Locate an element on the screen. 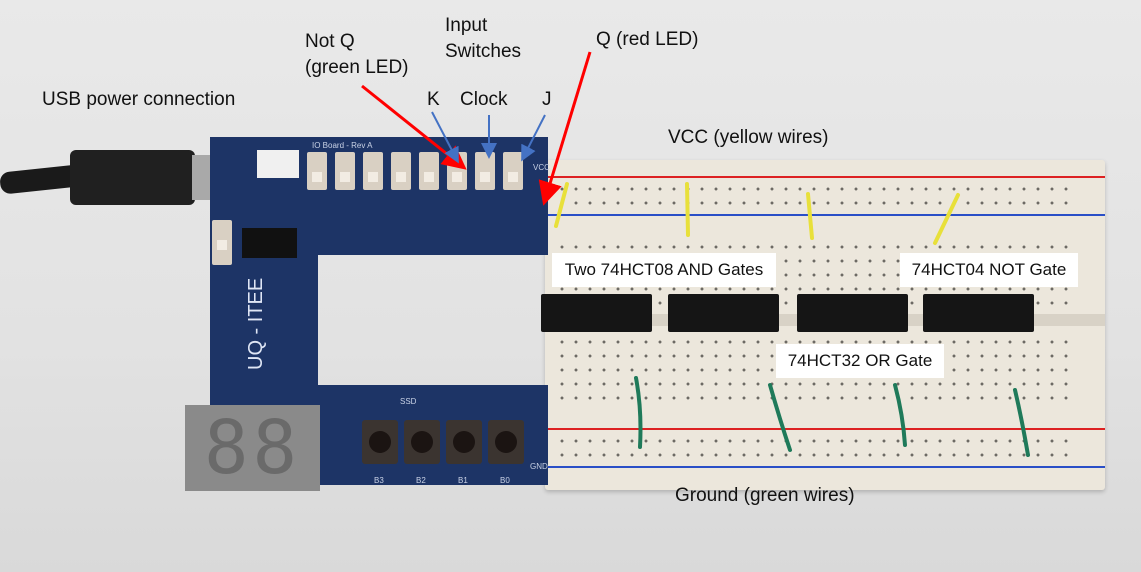 The image size is (1141, 572). q-label: Q (red LED) is located at coordinates (647, 39).